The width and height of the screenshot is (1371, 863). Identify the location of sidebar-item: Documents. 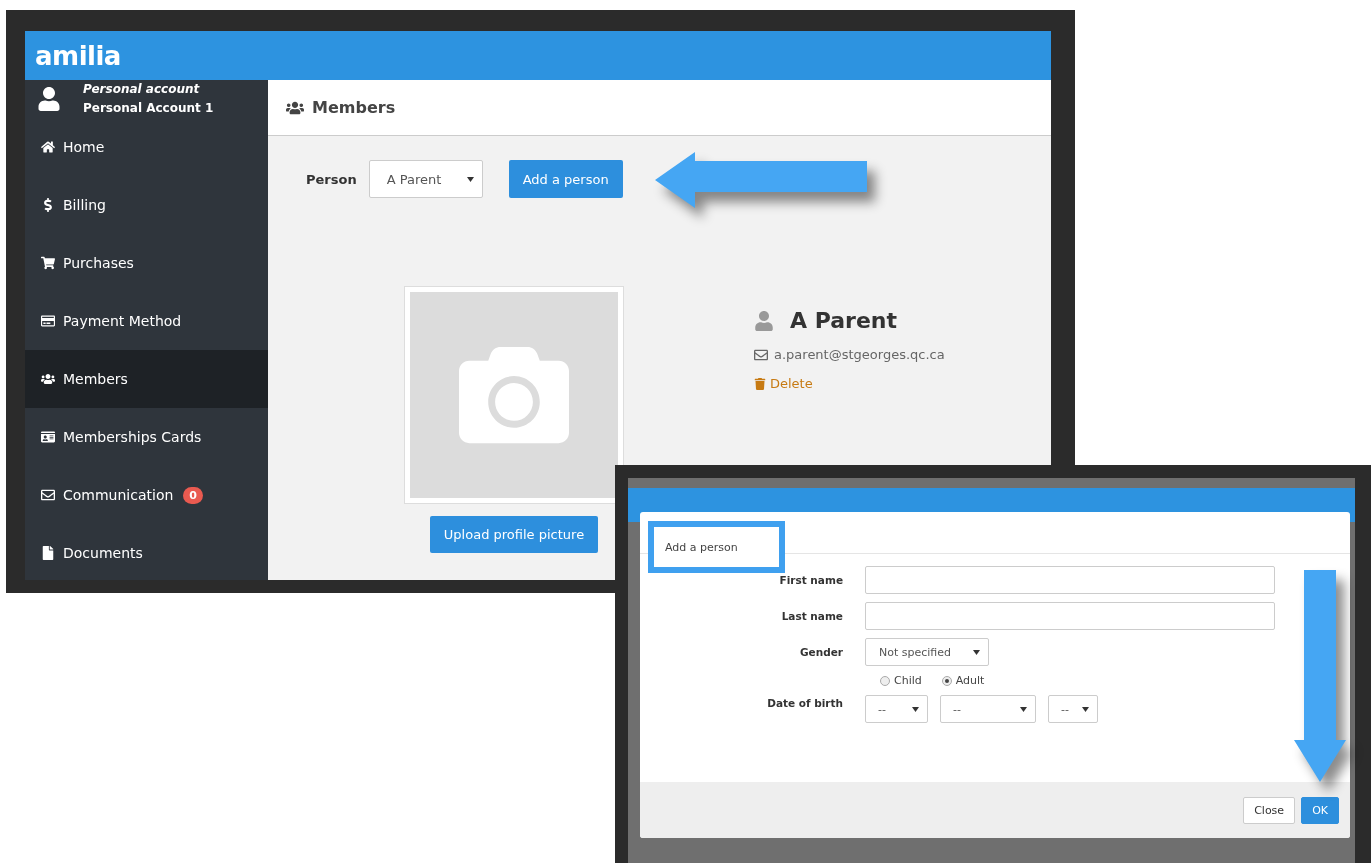
(146, 552).